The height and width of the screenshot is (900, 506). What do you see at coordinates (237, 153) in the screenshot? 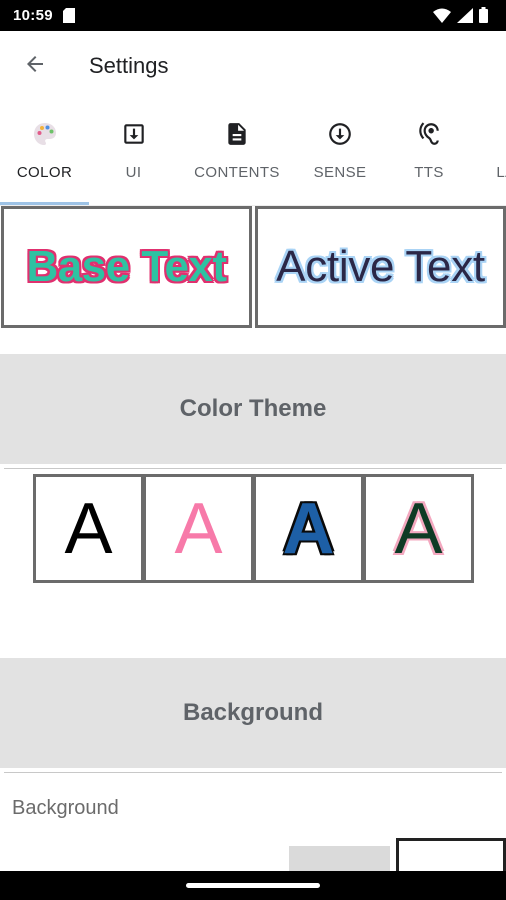
I see `tab-contents: CONTENTS` at bounding box center [237, 153].